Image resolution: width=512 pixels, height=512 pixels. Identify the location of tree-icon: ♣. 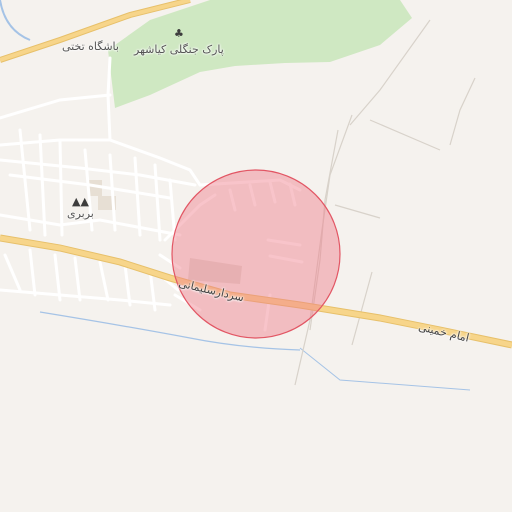
(179, 33).